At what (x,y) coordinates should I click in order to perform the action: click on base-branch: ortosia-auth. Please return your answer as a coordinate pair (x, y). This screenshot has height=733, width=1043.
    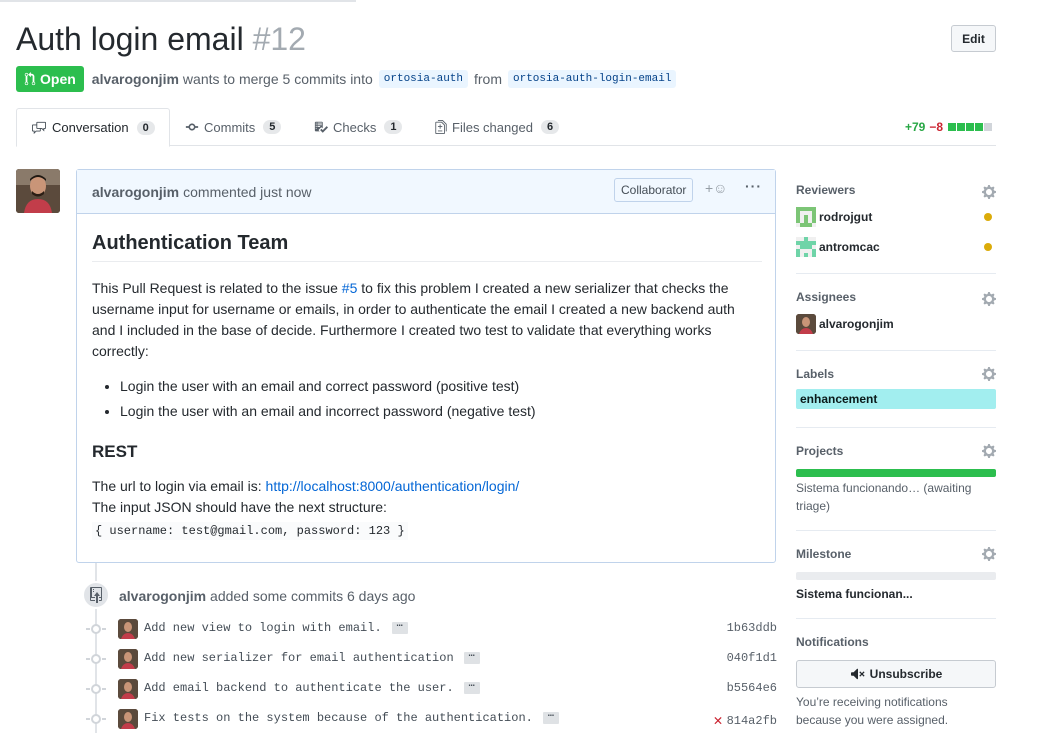
    Looking at the image, I should click on (423, 79).